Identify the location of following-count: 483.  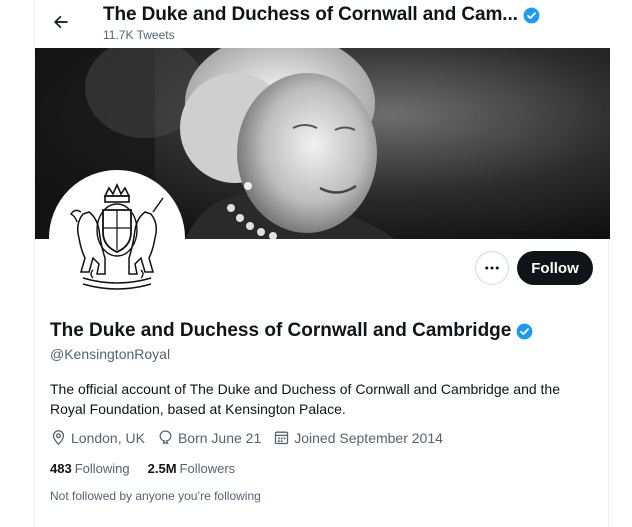
(61, 468).